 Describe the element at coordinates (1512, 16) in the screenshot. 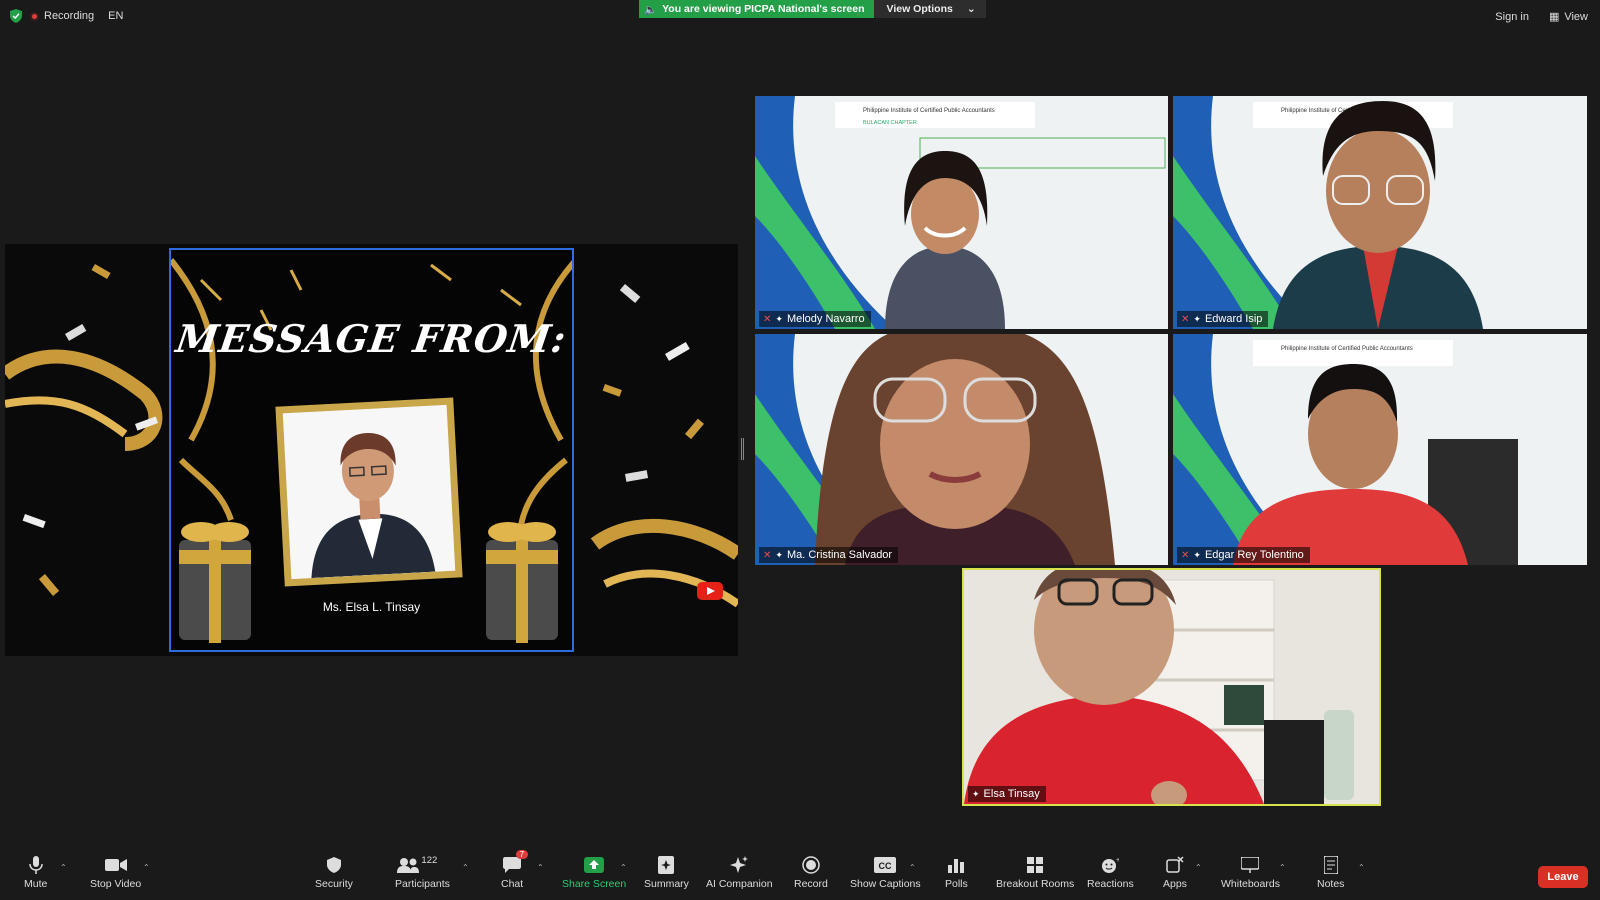

I see `sign-in-button: Sign in` at that location.